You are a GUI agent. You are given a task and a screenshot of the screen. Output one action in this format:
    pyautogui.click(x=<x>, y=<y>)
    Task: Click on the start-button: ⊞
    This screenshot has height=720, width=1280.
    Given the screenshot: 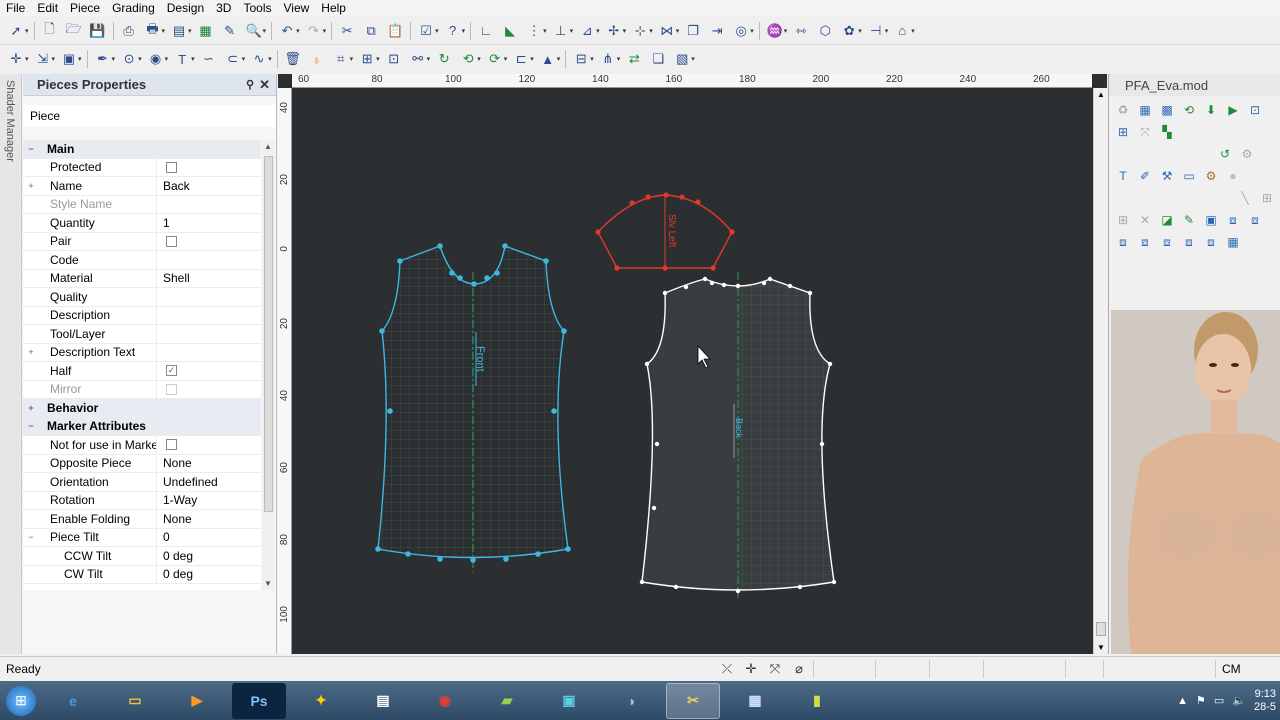 What is the action you would take?
    pyautogui.click(x=21, y=700)
    